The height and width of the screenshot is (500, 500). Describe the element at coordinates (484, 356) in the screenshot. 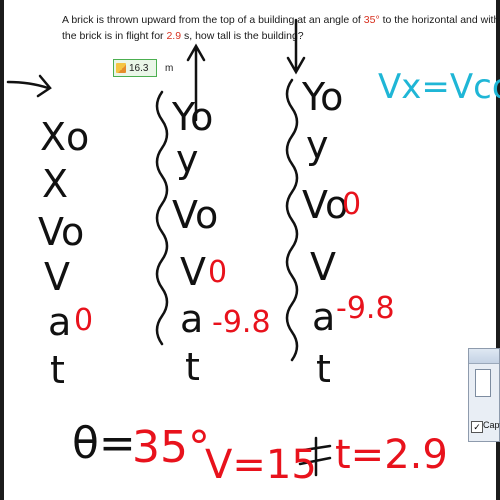

I see `dialog-titlebar` at that location.